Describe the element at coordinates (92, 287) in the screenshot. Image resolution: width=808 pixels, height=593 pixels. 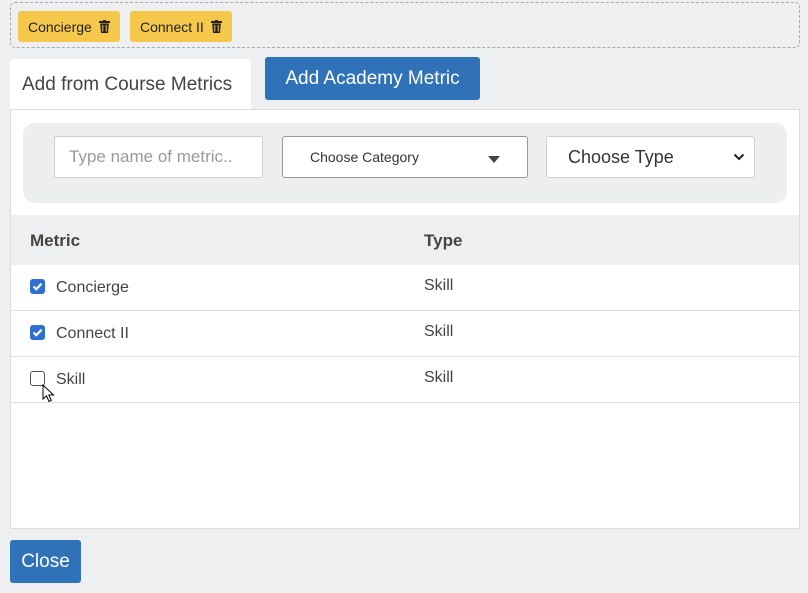
I see `metric-name: Concierge` at that location.